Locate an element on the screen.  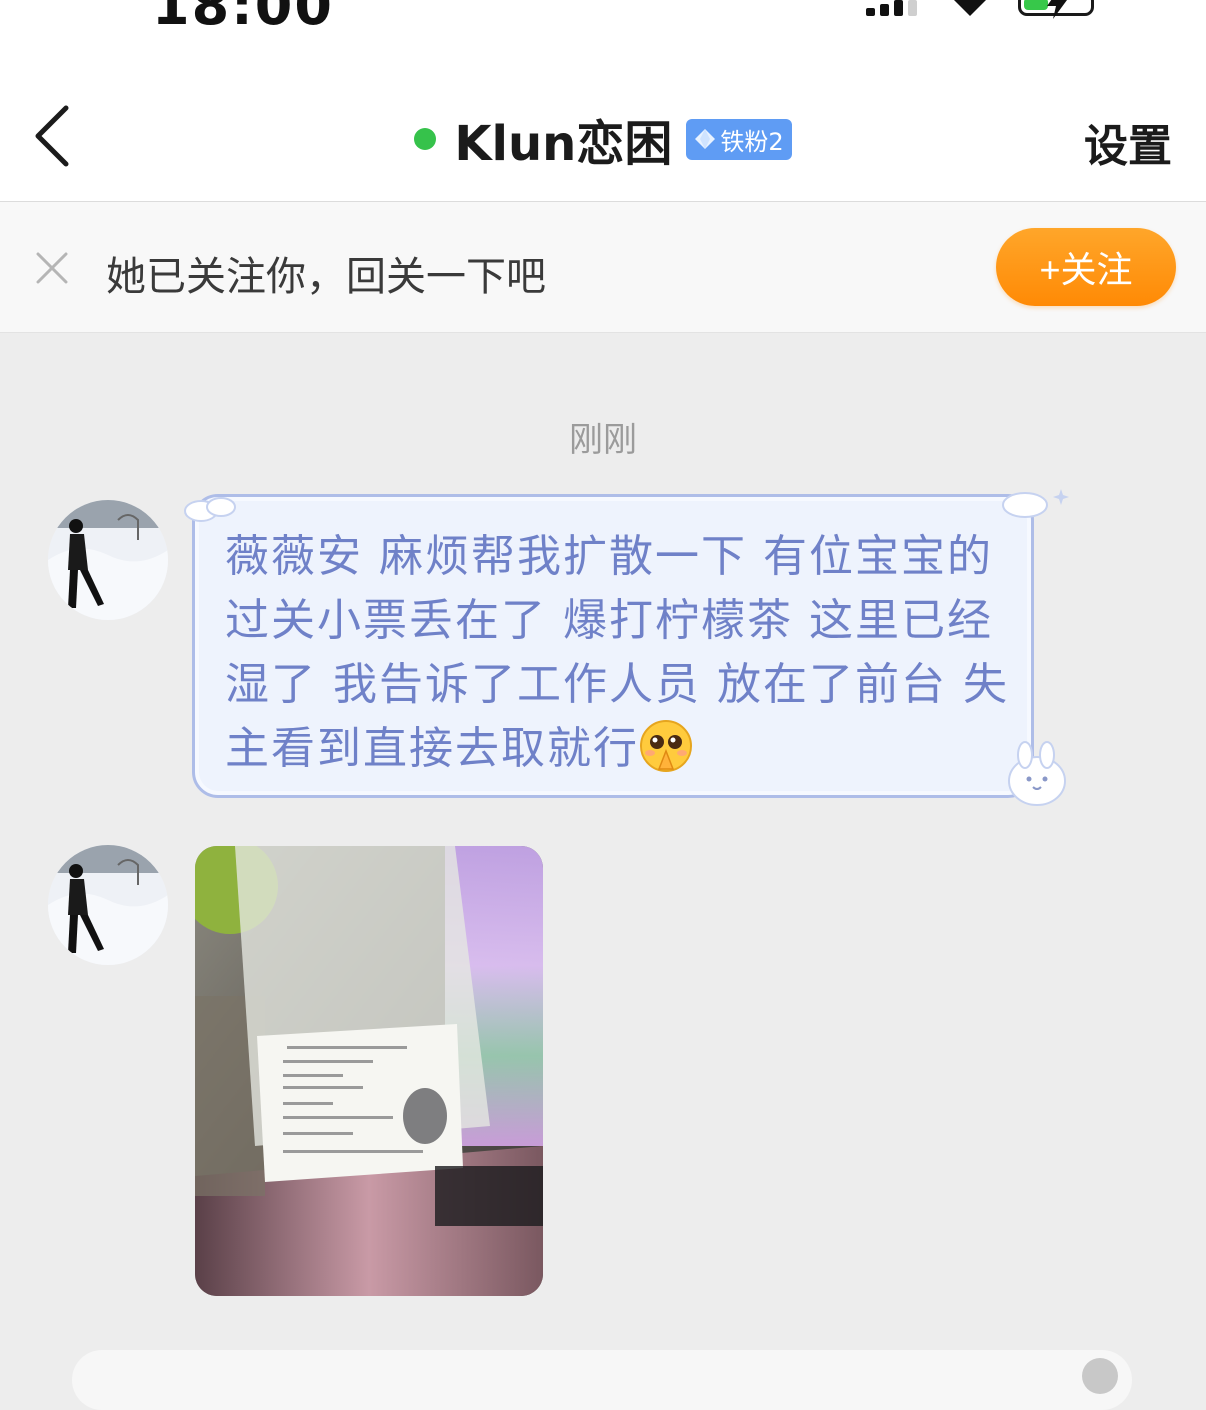
wifi-icon is located at coordinates (970, 8).